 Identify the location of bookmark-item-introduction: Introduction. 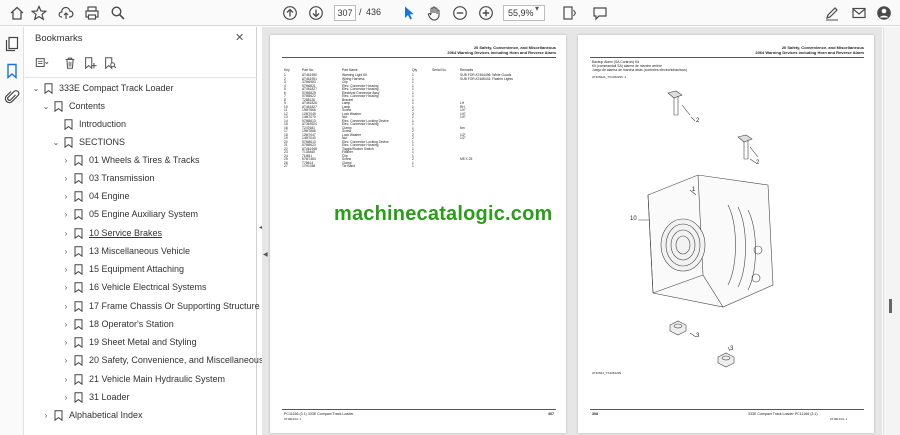
(88, 124).